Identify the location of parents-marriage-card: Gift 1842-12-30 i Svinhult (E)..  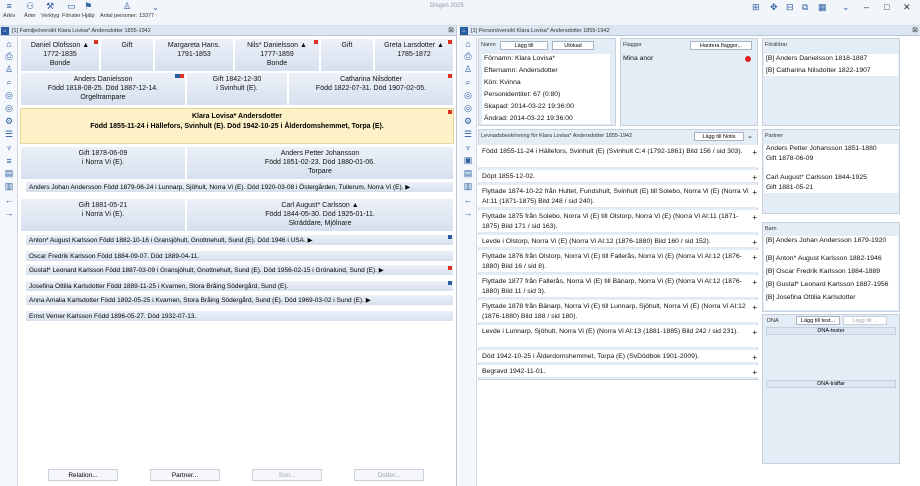
(237, 89).